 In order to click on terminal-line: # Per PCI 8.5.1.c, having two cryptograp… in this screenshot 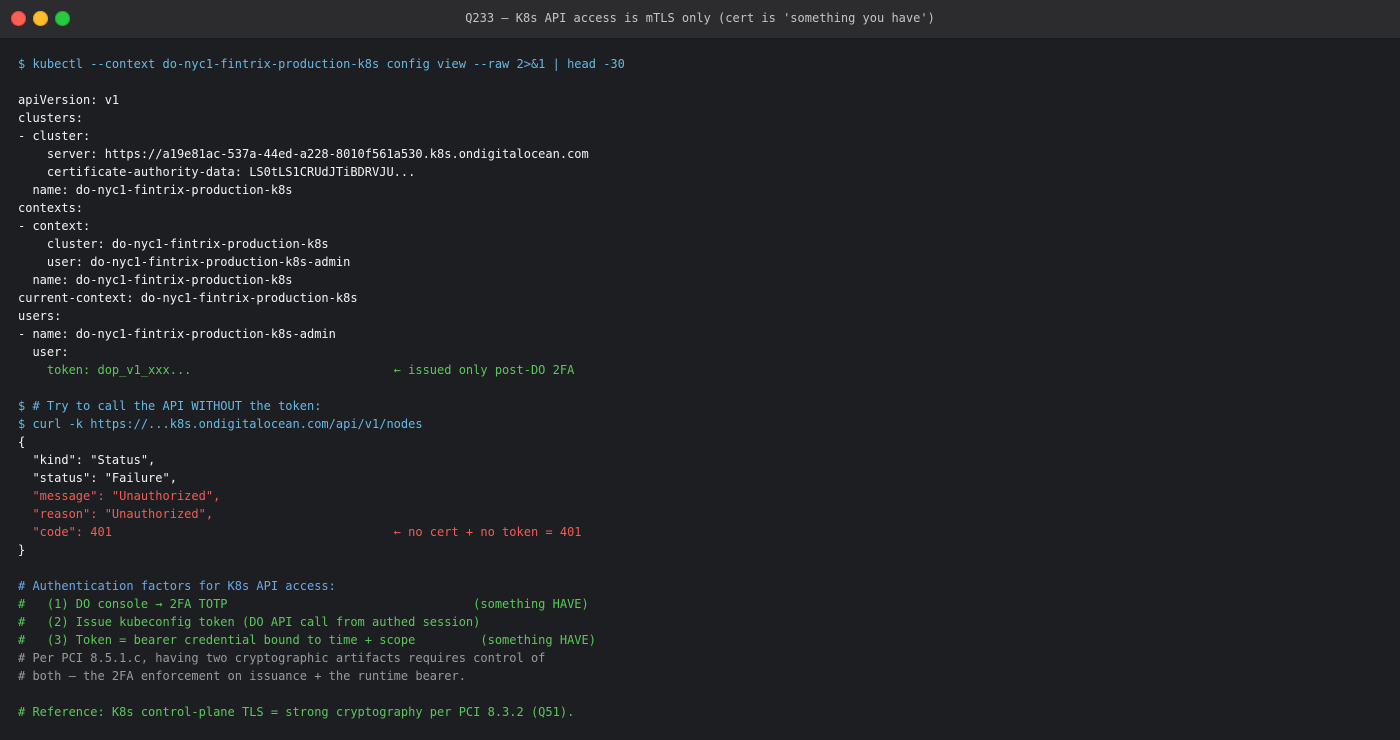, I will do `click(282, 658)`.